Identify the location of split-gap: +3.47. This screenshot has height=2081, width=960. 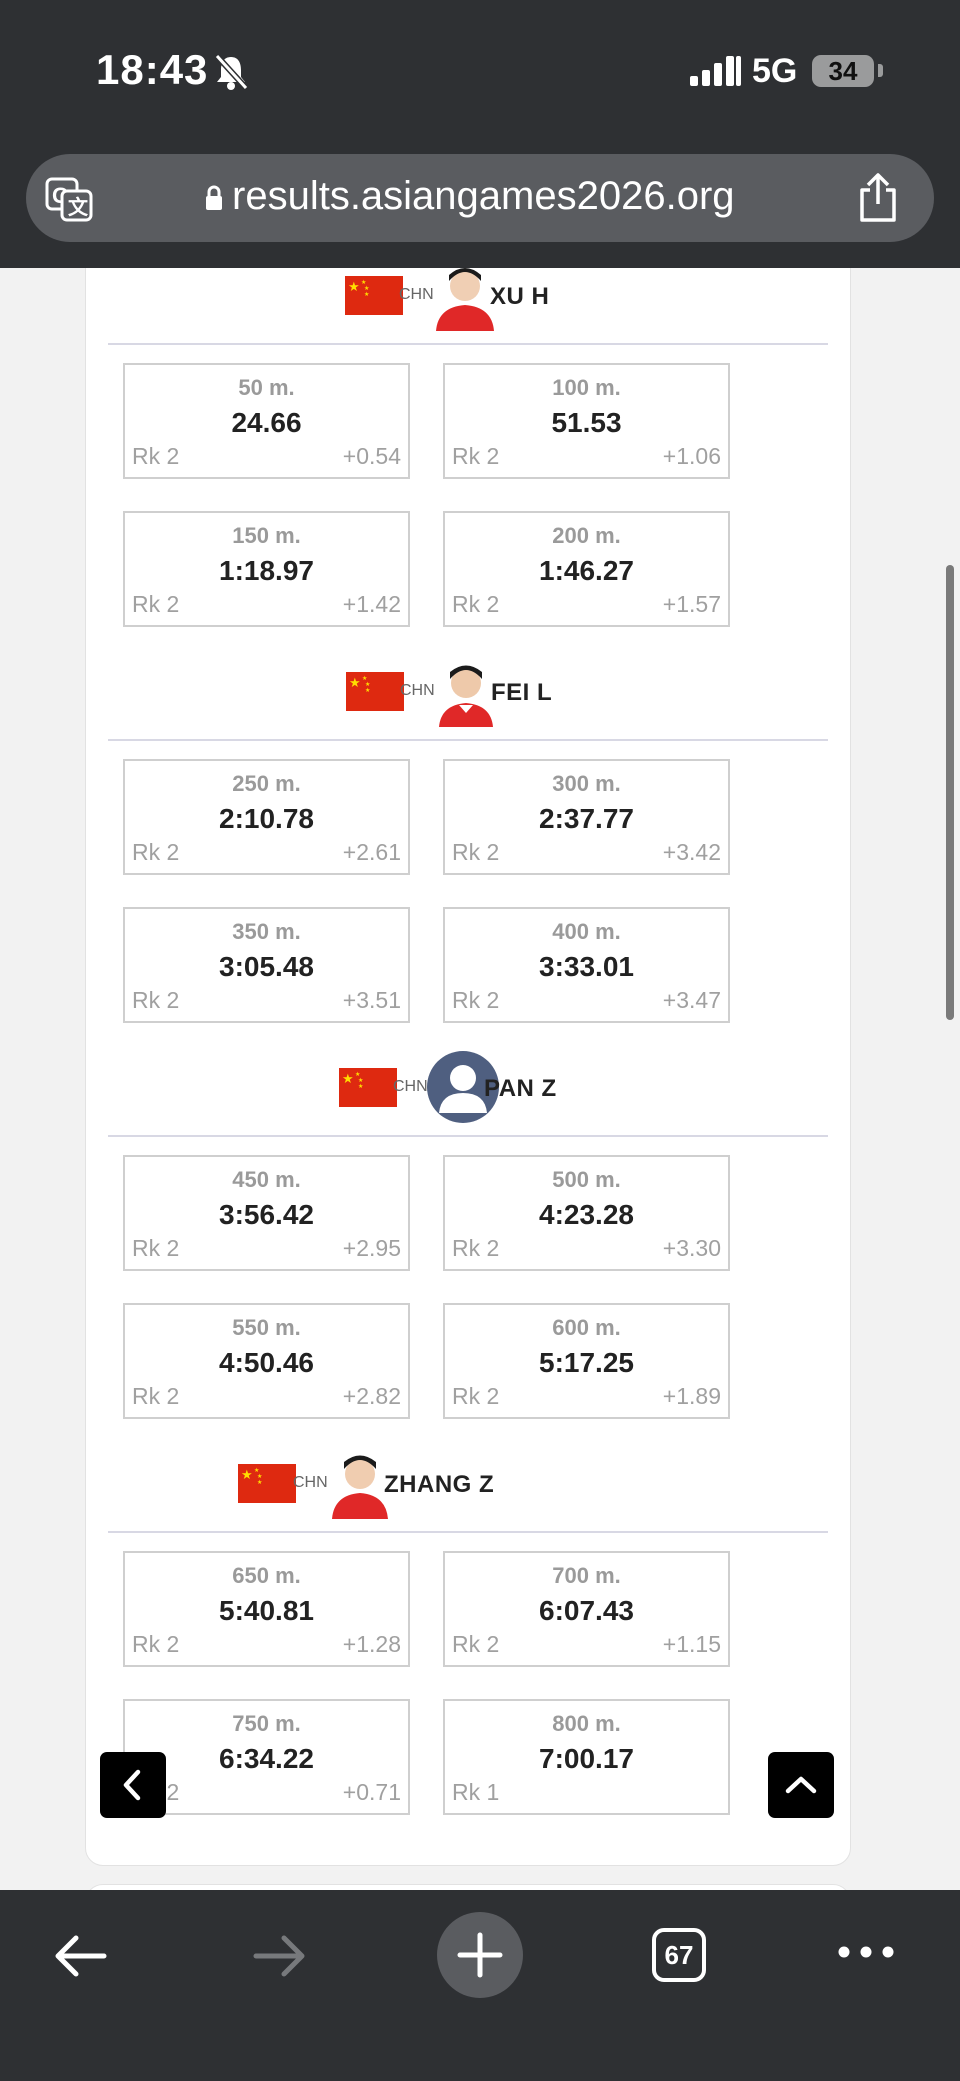
(691, 1000).